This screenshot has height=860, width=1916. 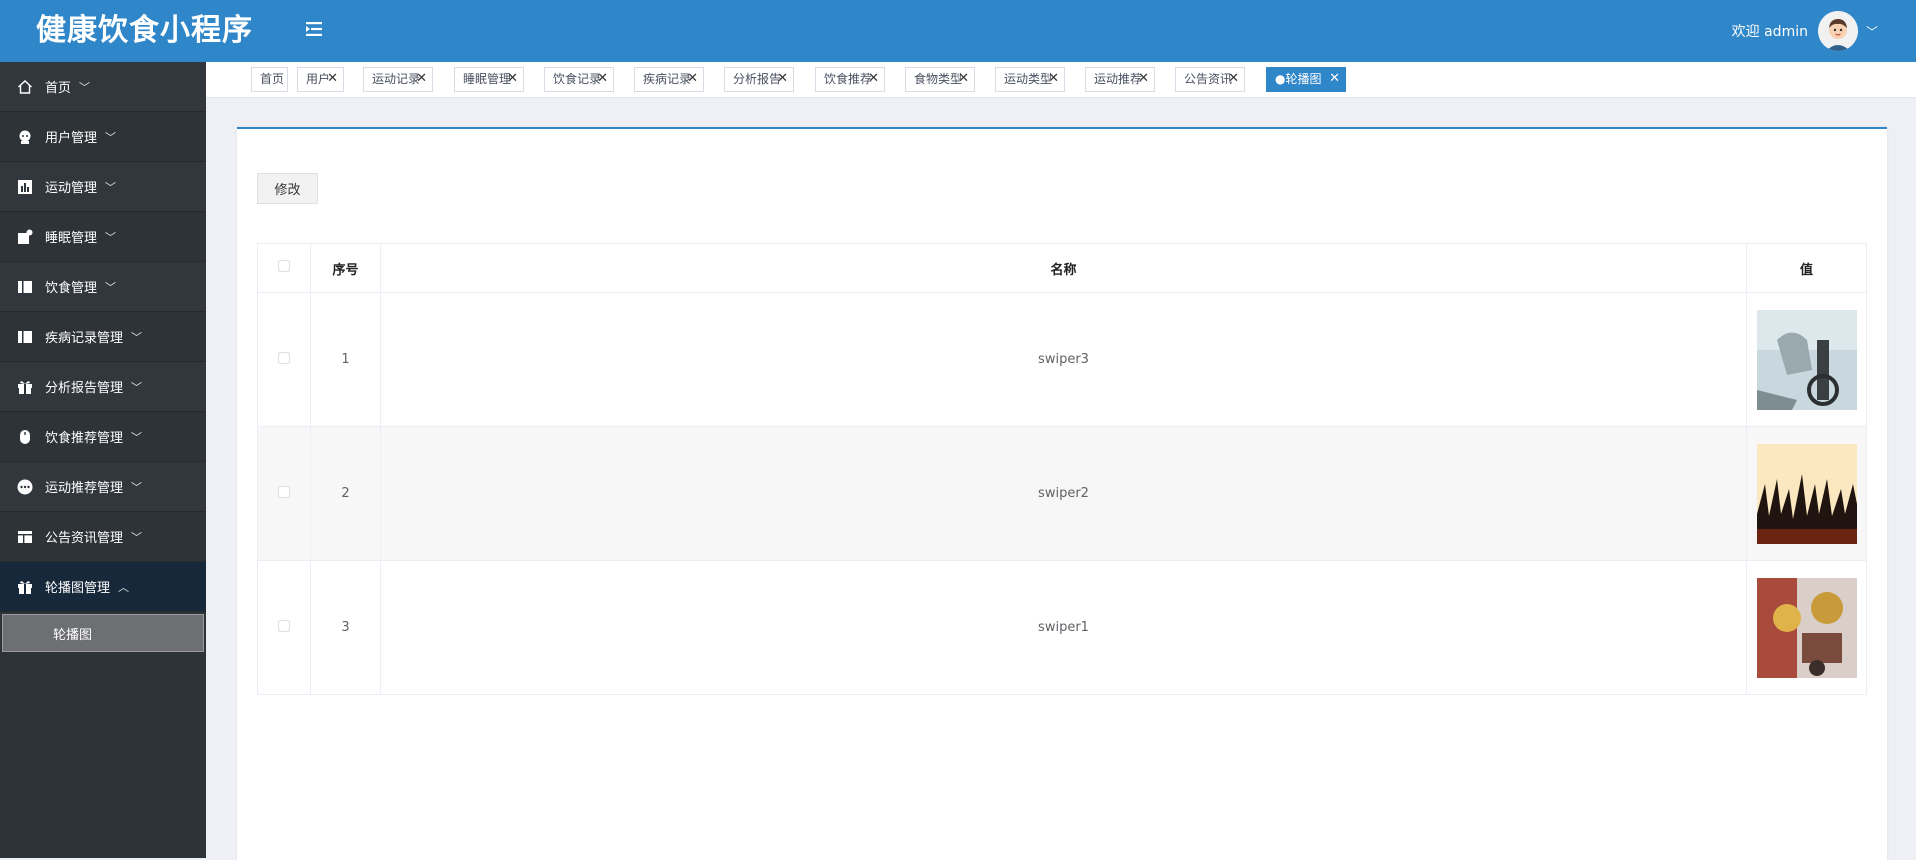 What do you see at coordinates (284, 266) in the screenshot?
I see `select-all-checkbox` at bounding box center [284, 266].